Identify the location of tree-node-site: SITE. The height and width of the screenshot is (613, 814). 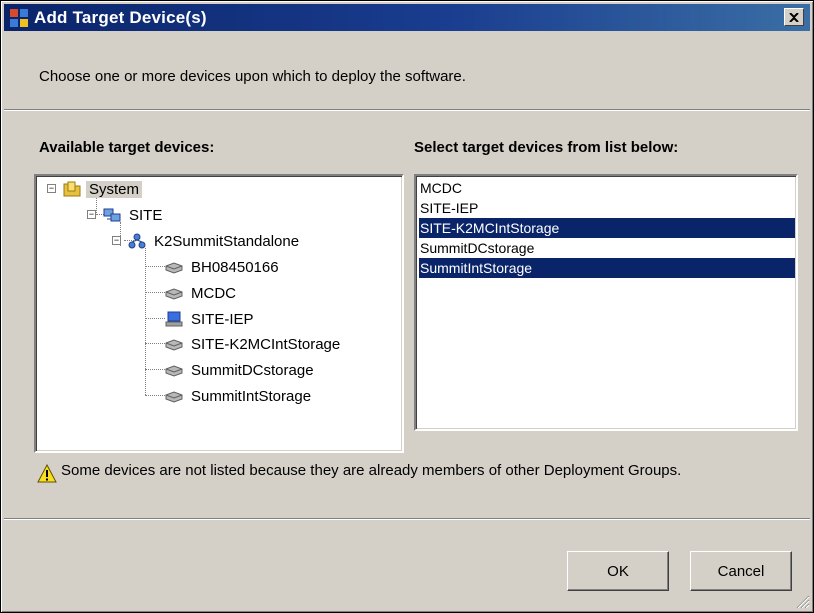
(134, 215).